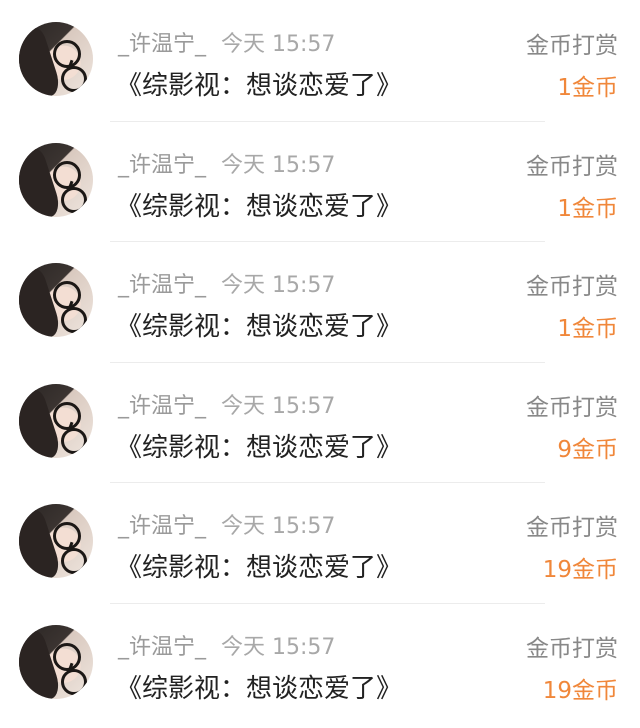 The width and height of the screenshot is (640, 728). Describe the element at coordinates (587, 449) in the screenshot. I see `reward-amount: 9金币` at that location.